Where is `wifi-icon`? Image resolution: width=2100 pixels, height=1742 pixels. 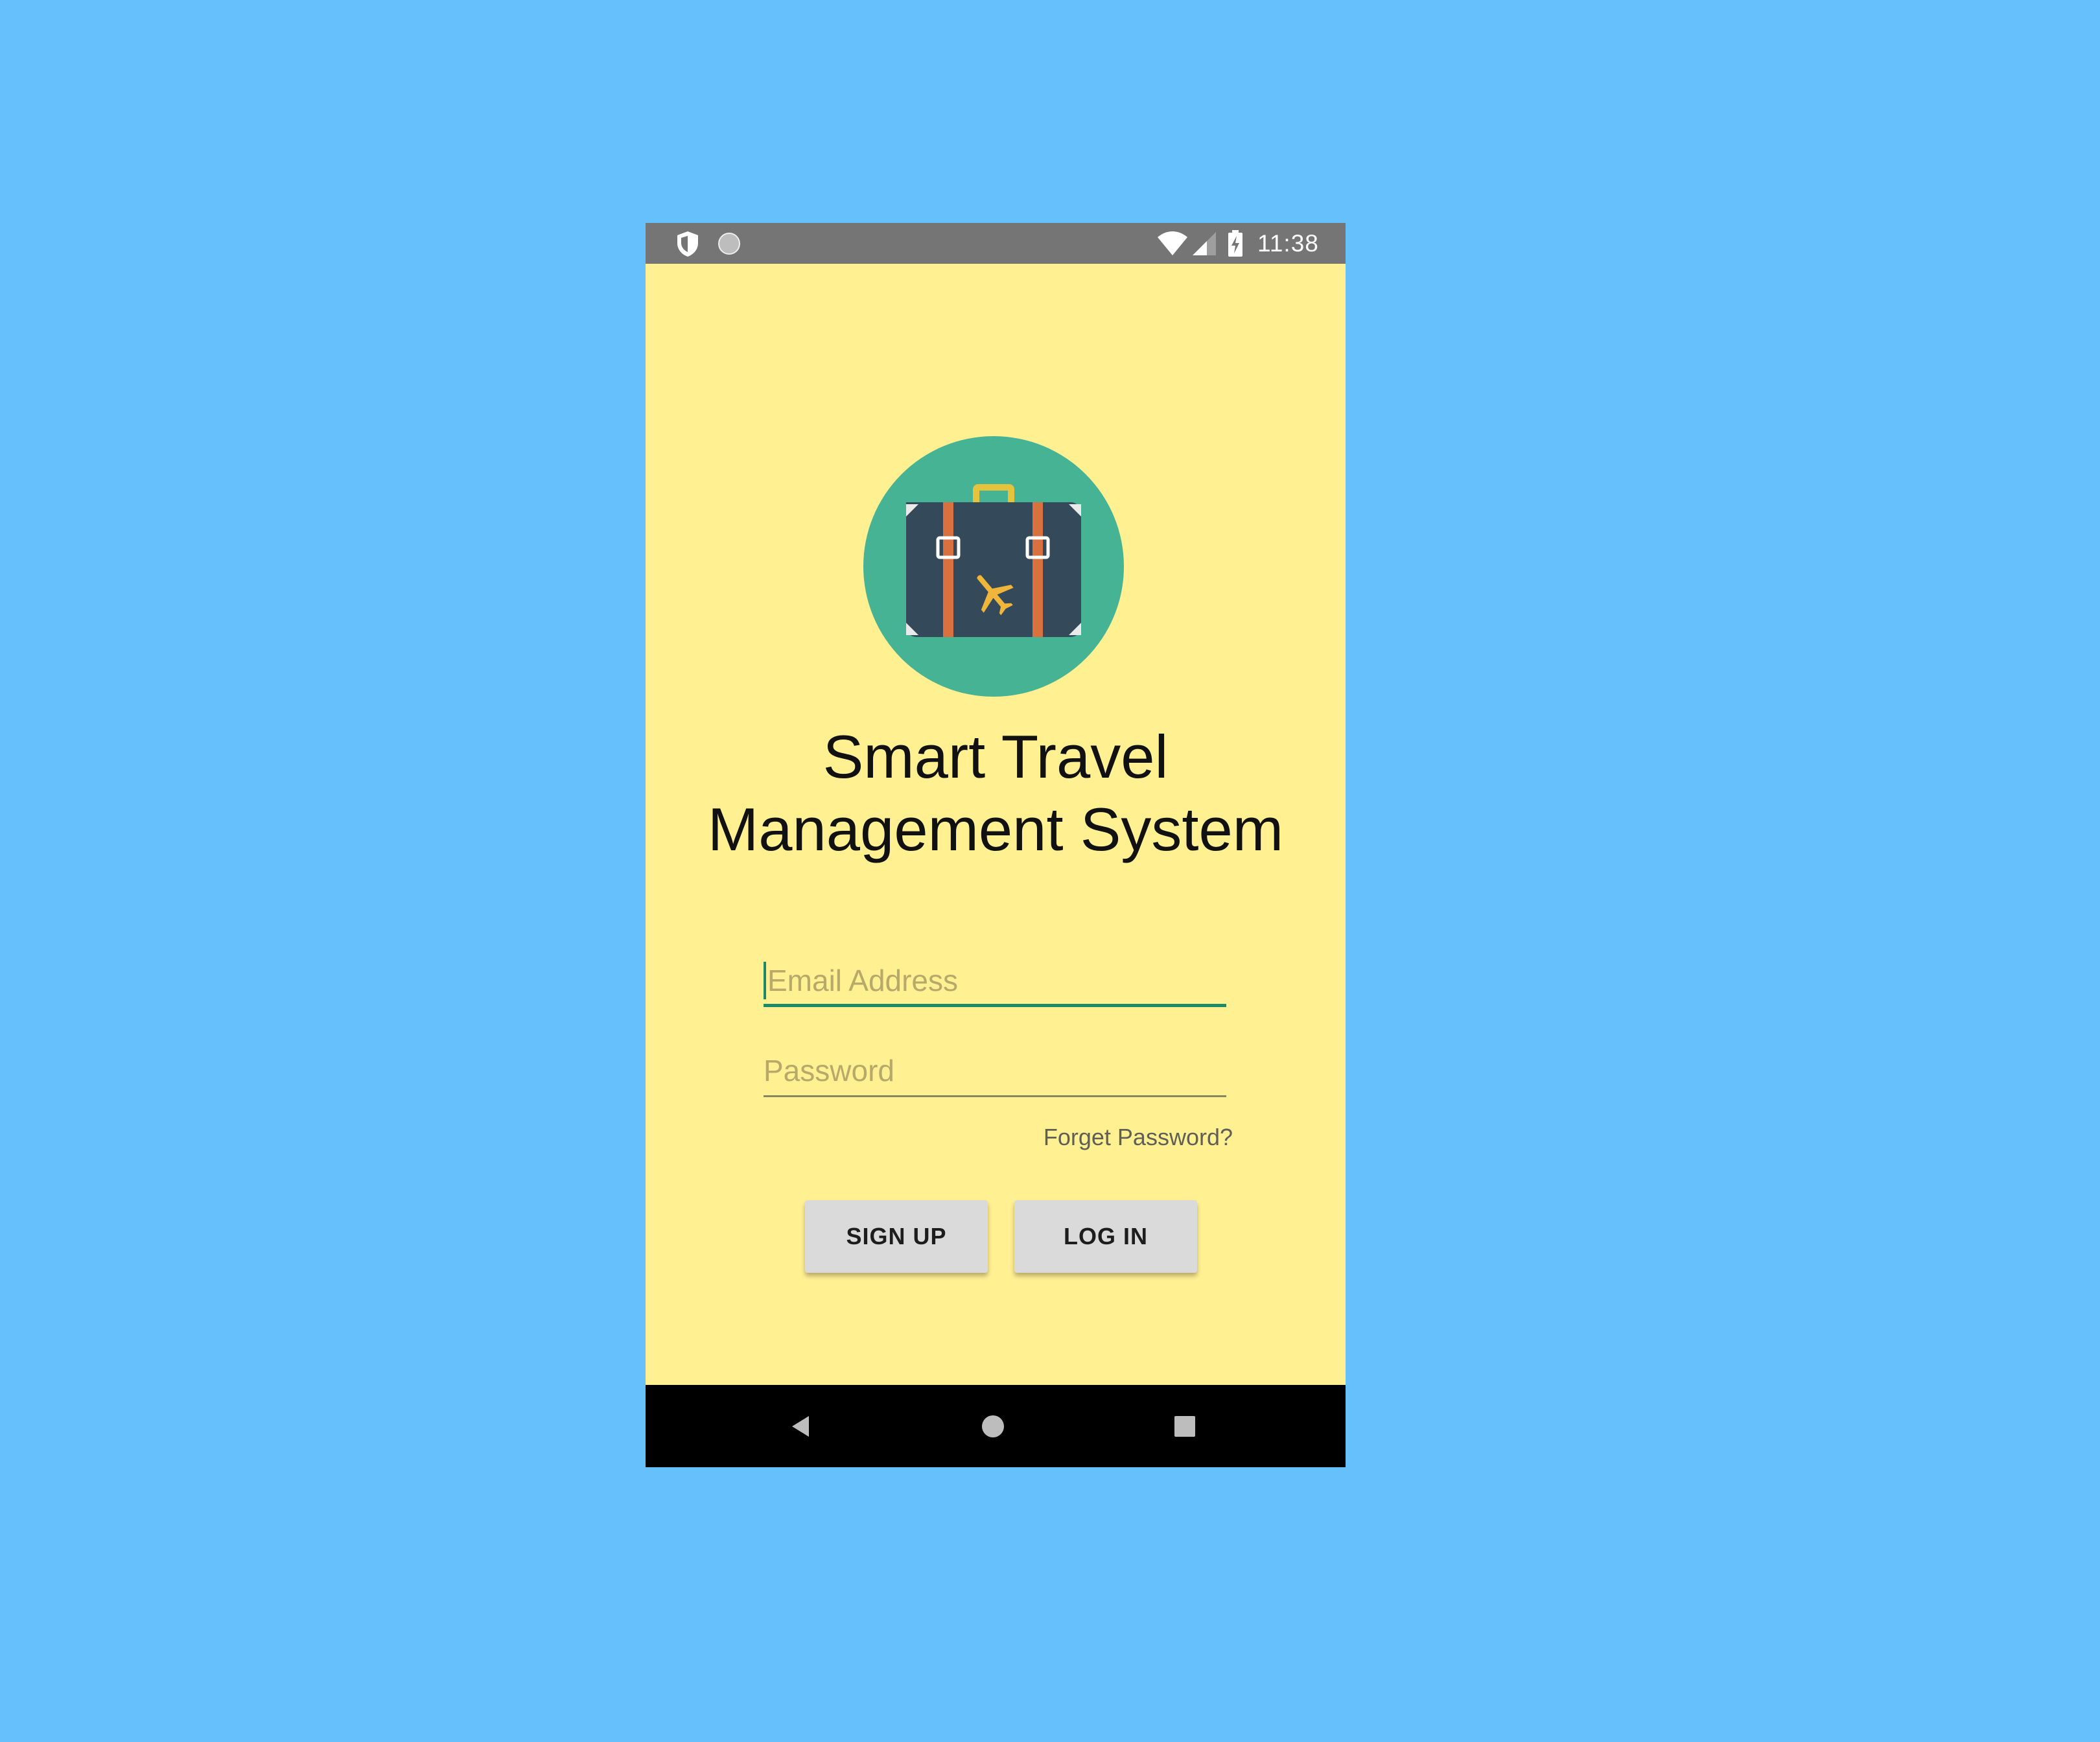
wifi-icon is located at coordinates (1172, 243).